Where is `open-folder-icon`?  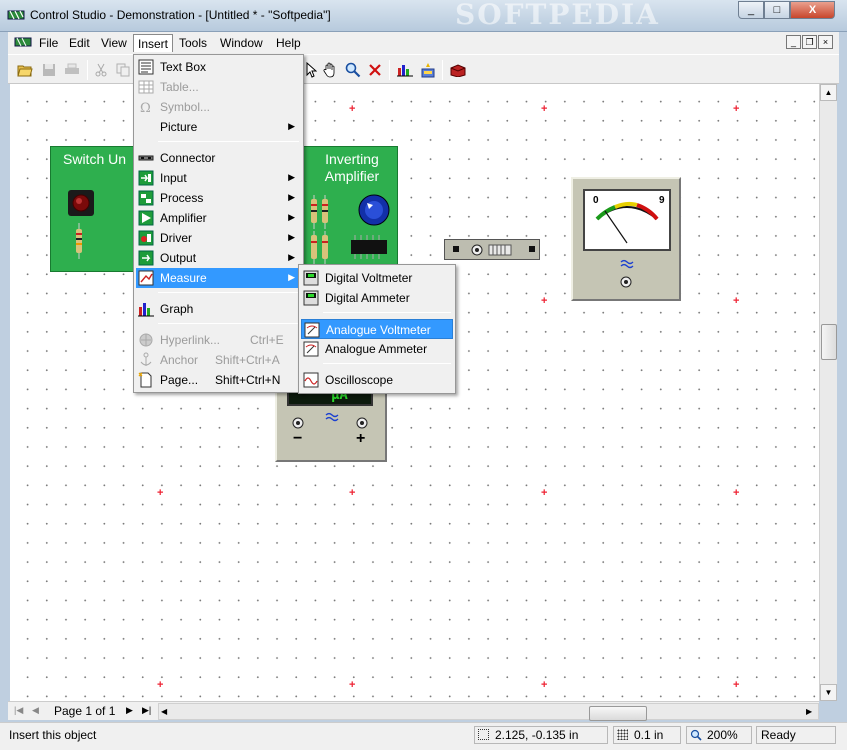
open-folder-icon is located at coordinates (25, 70).